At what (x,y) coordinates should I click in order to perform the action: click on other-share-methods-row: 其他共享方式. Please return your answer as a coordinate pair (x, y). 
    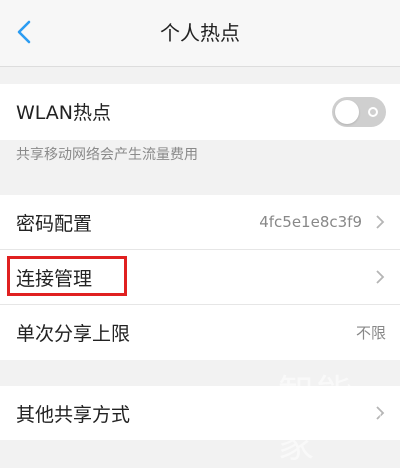
    Looking at the image, I should click on (200, 413).